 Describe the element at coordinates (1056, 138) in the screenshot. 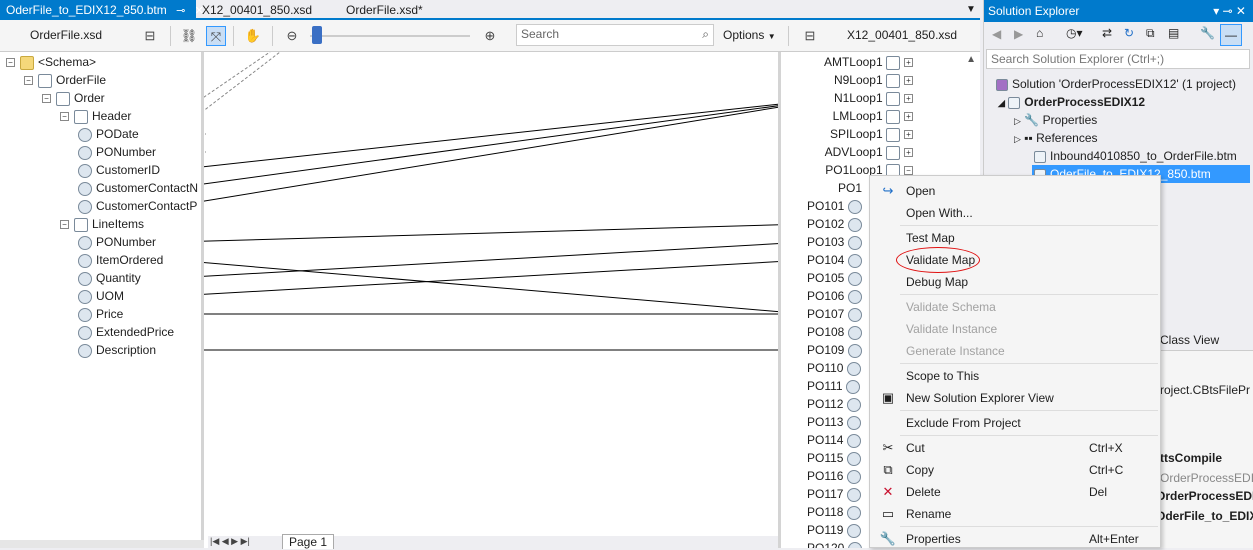

I see `references-node: ▷ ▪▪ References` at that location.